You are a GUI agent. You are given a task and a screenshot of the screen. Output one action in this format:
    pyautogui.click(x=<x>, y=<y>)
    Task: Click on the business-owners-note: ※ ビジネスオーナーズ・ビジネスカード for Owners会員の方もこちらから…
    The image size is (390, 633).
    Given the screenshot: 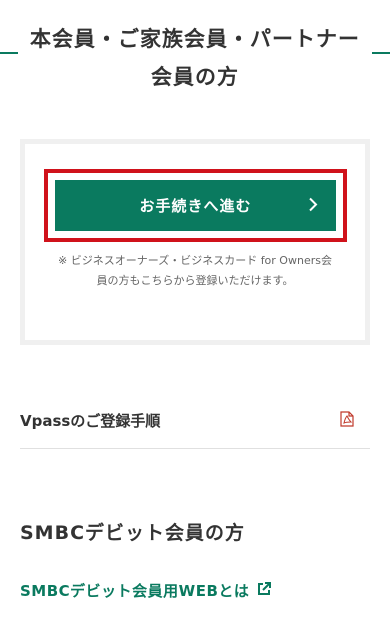 What is the action you would take?
    pyautogui.click(x=195, y=270)
    